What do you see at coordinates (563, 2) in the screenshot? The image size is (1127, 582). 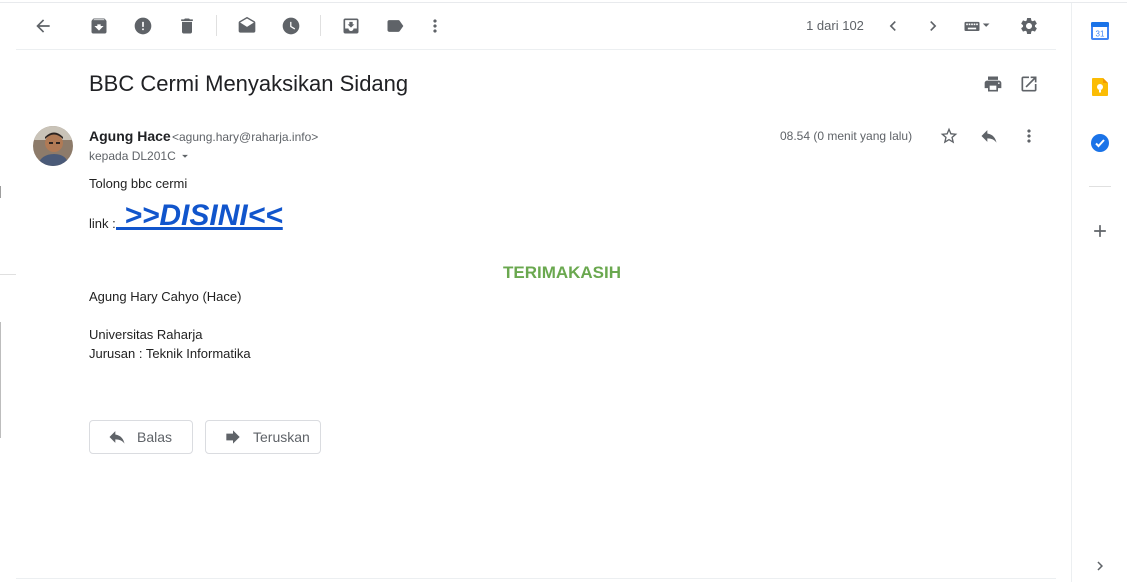 I see `top-border` at bounding box center [563, 2].